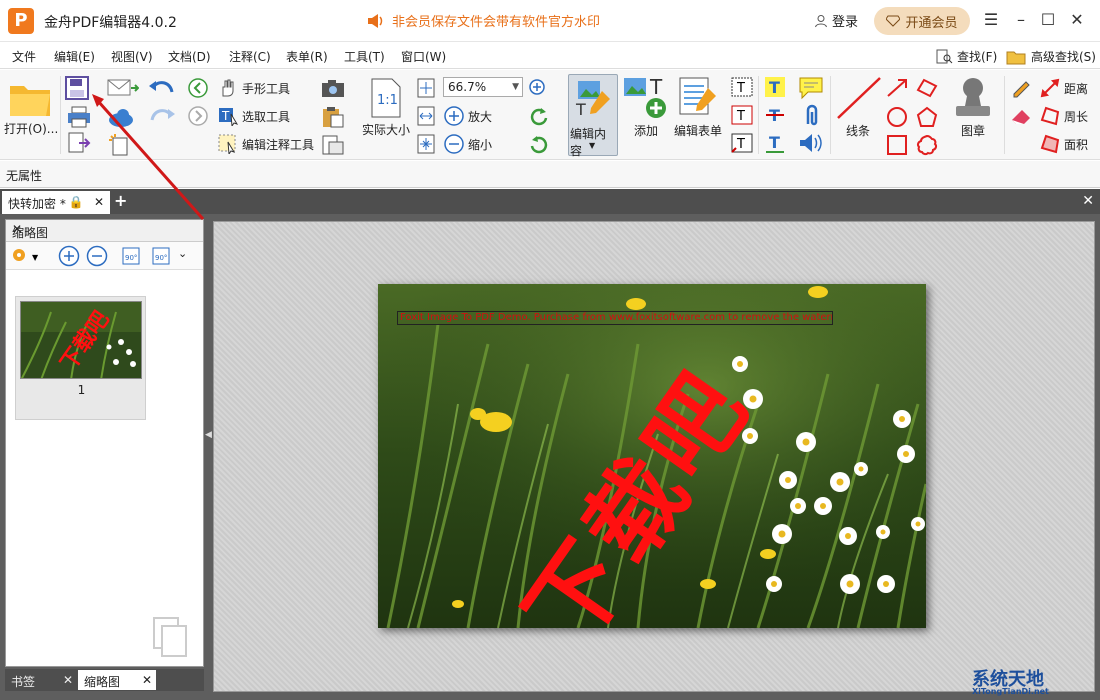 This screenshot has height=700, width=1100. I want to click on area-icon, so click(1050, 144).